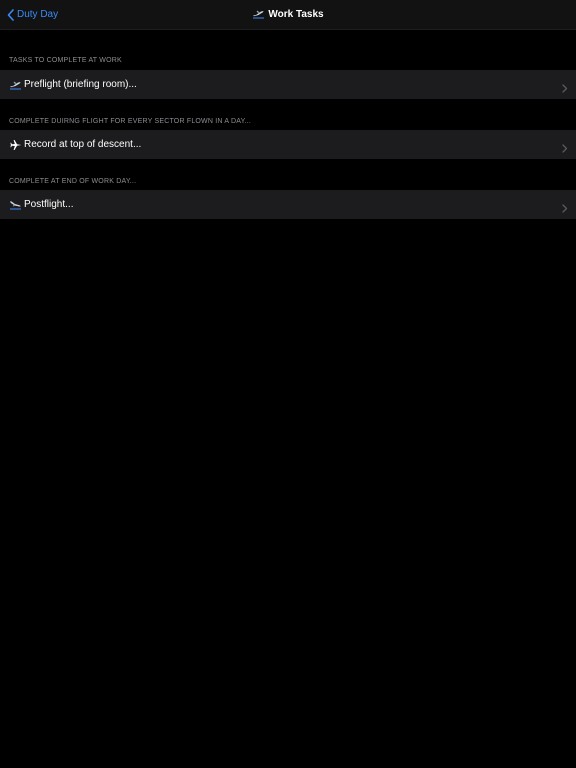  Describe the element at coordinates (15, 144) in the screenshot. I see `airplane-icon` at that location.